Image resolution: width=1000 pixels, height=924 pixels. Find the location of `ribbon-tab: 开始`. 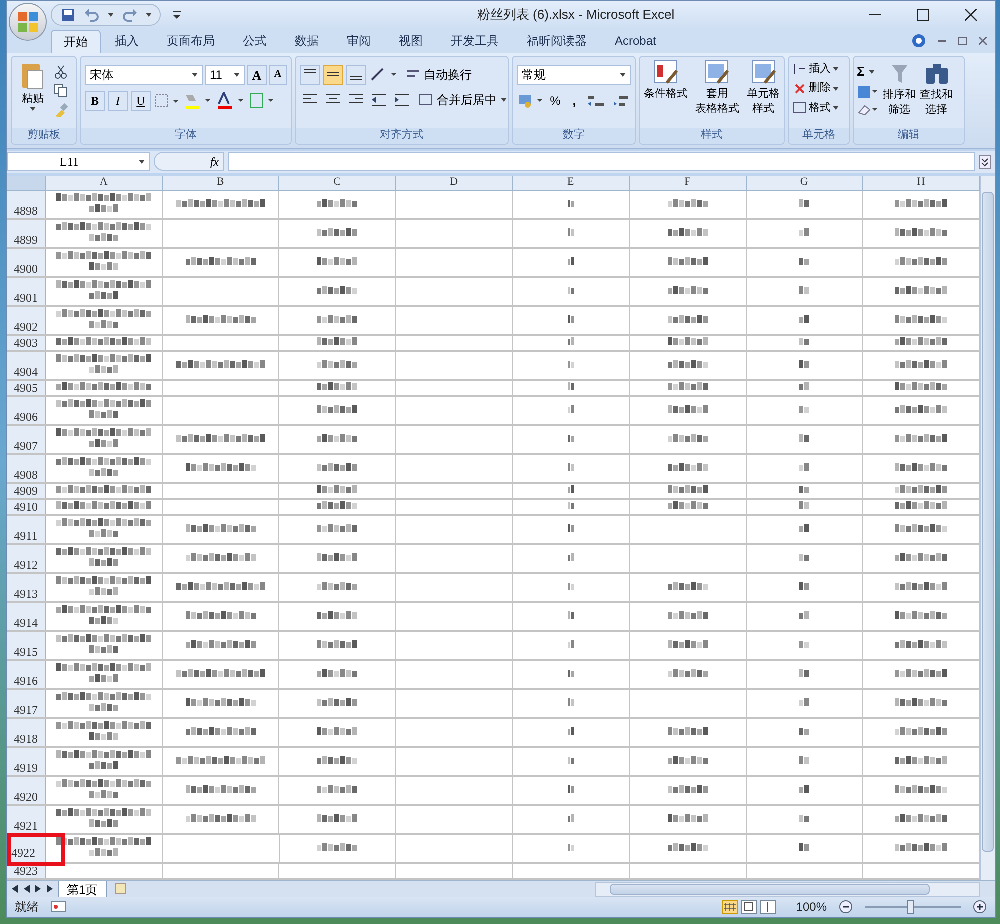

ribbon-tab: 开始 is located at coordinates (76, 41).